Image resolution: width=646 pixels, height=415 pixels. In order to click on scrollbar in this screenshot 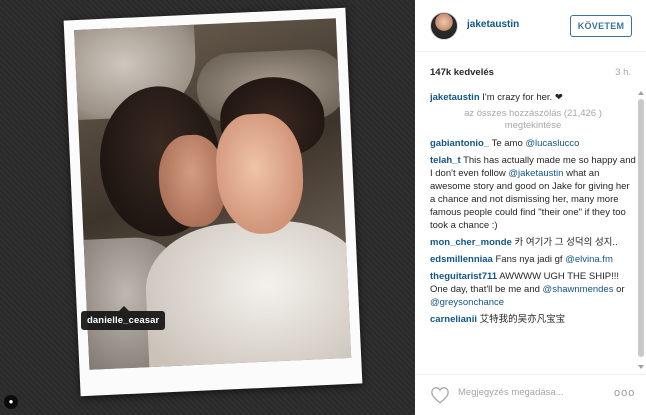, I will do `click(641, 230)`.